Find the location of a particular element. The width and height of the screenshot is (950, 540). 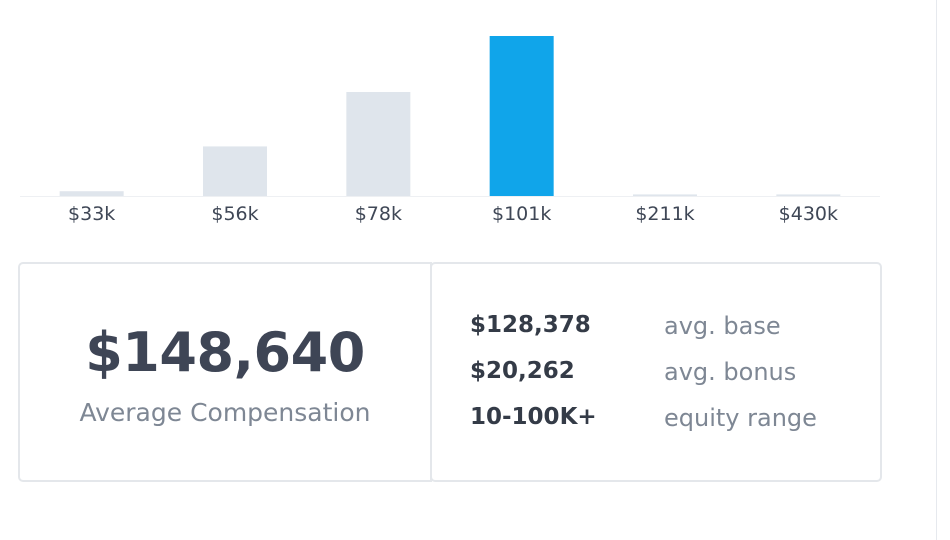

x-tick-label-3: $101k is located at coordinates (521, 214).